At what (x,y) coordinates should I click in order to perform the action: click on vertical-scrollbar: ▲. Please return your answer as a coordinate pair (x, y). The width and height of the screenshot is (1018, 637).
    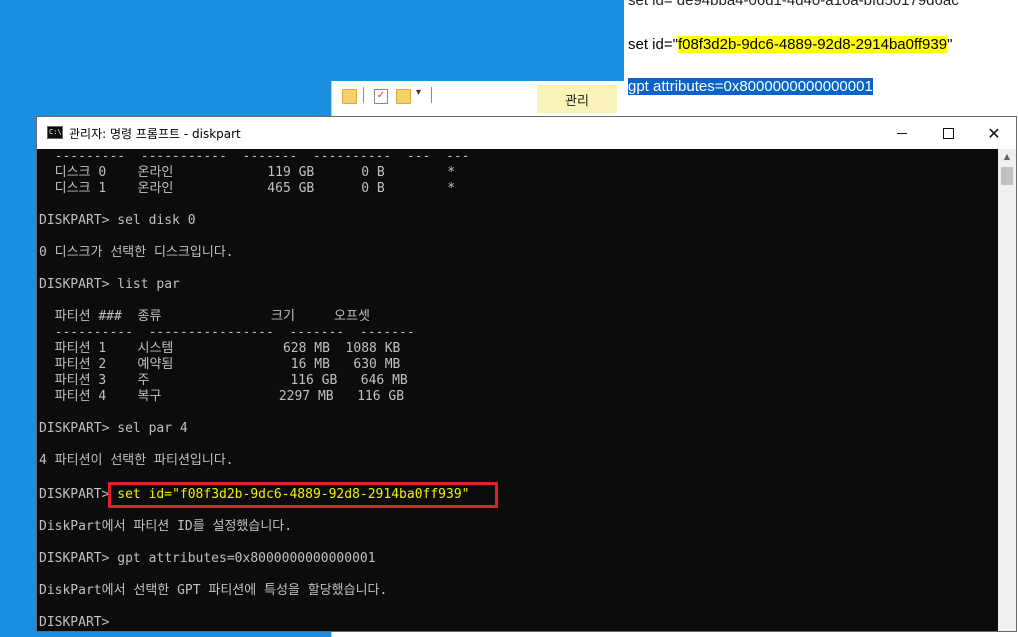
    Looking at the image, I should click on (1007, 390).